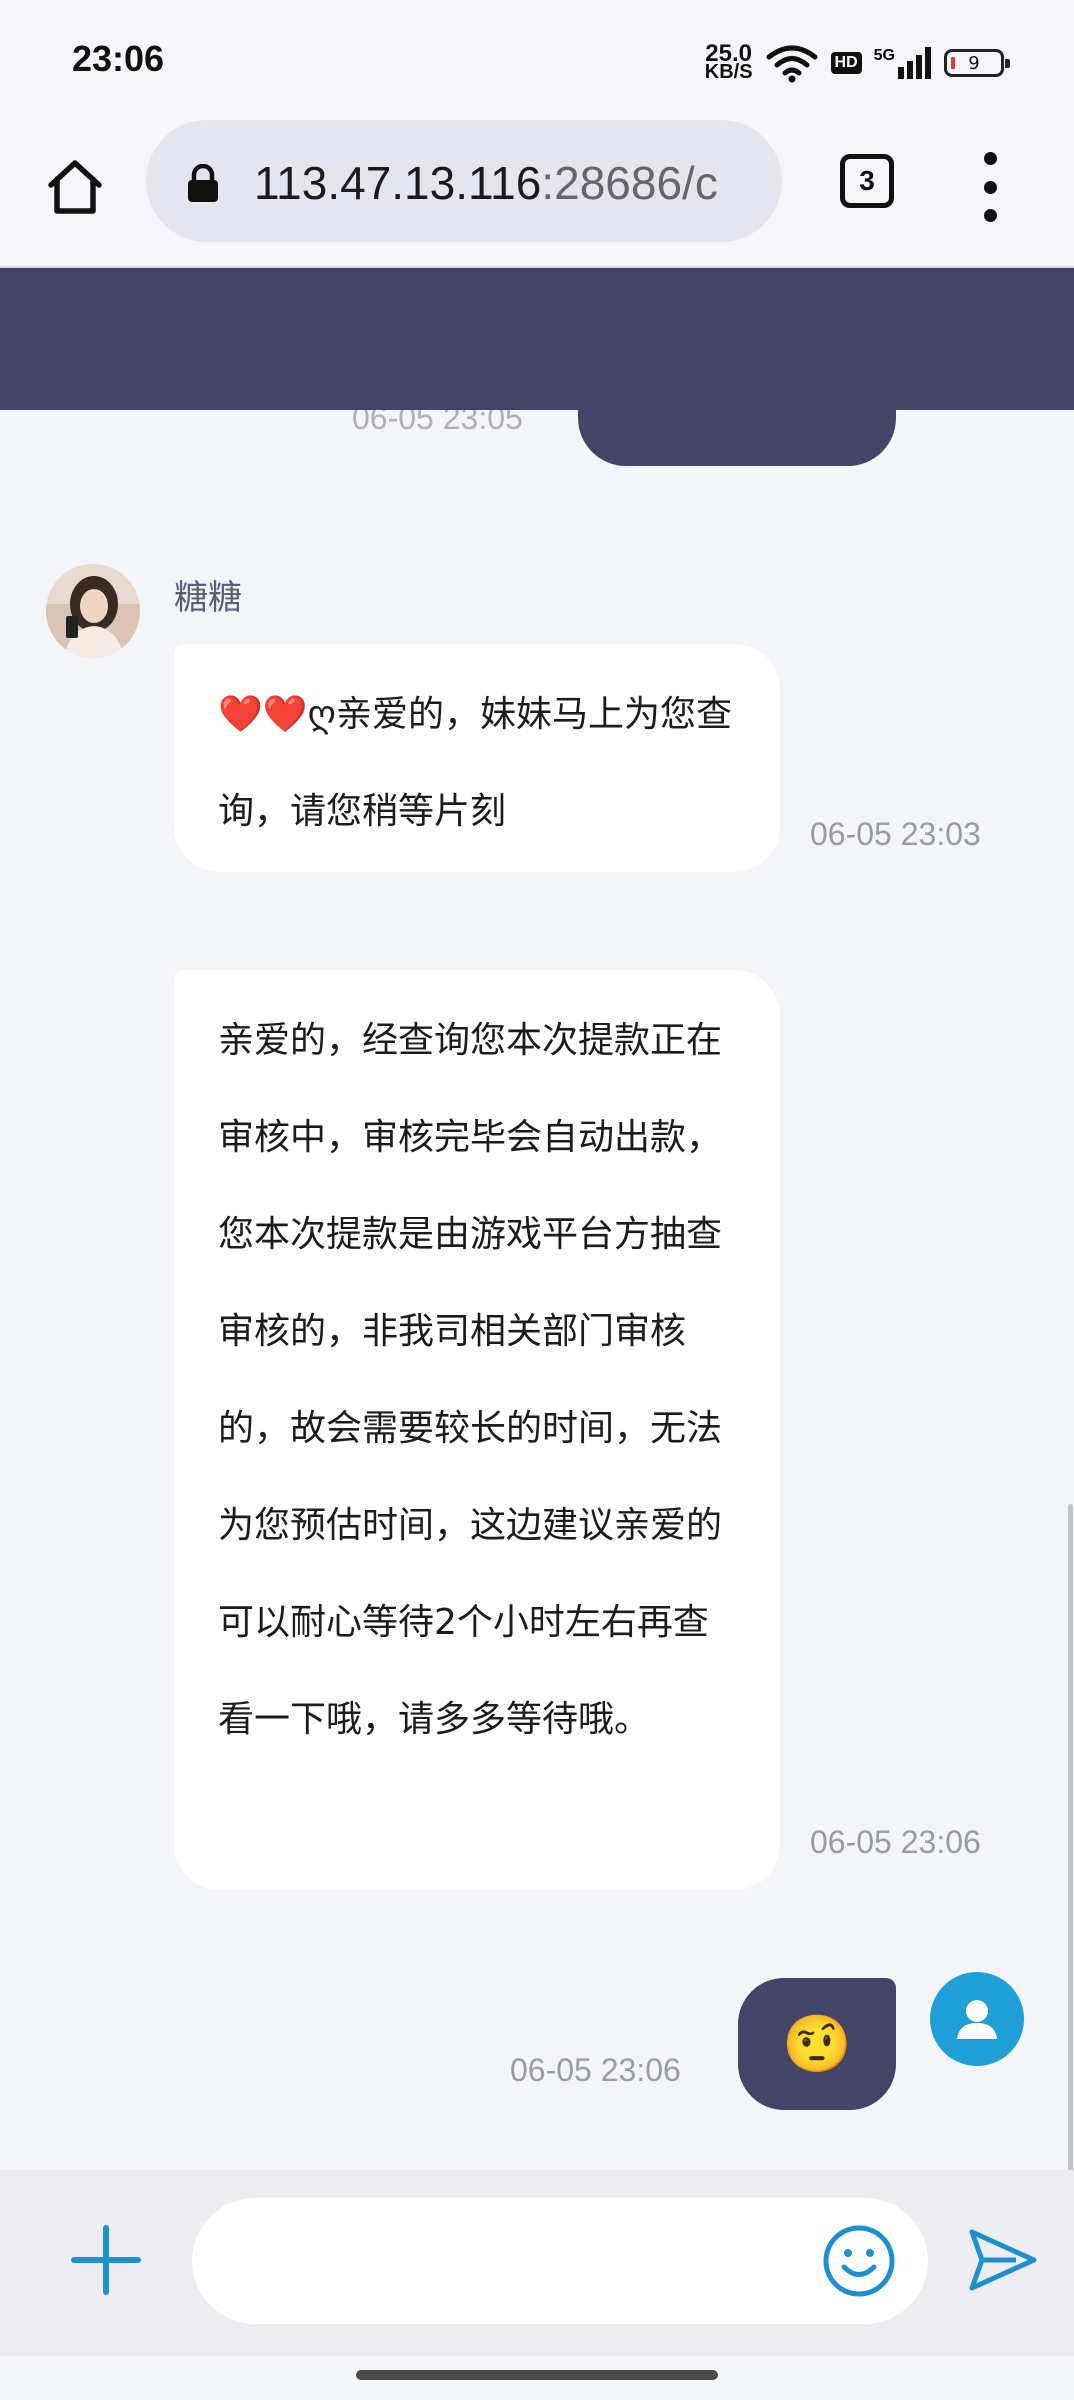 This screenshot has width=1074, height=2400. I want to click on message-text: ❤️❤️ღ亲爱的，妹妹马上为您查询，请您稍等片刻, so click(475, 763).